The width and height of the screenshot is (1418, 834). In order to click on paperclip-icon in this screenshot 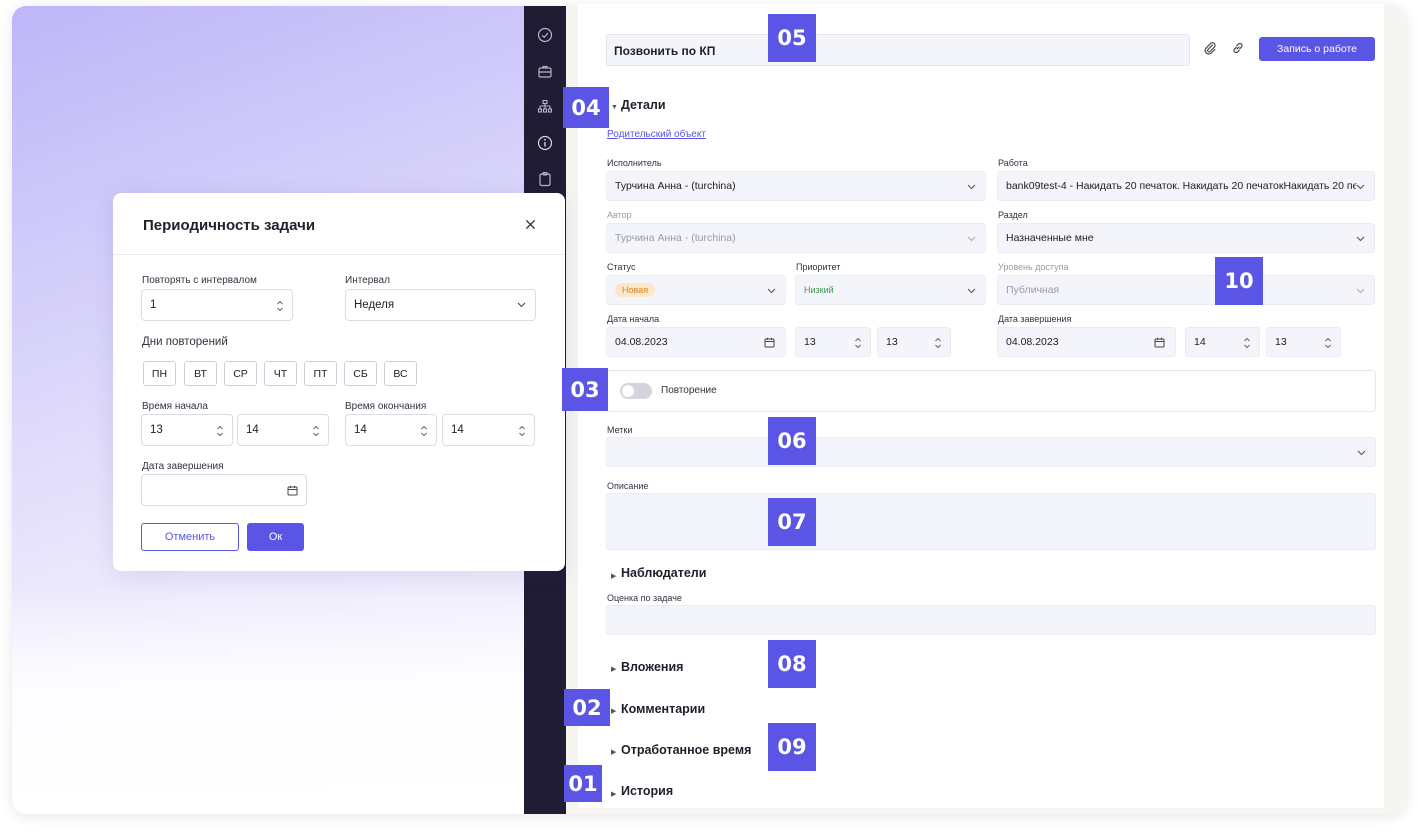, I will do `click(1210, 48)`.